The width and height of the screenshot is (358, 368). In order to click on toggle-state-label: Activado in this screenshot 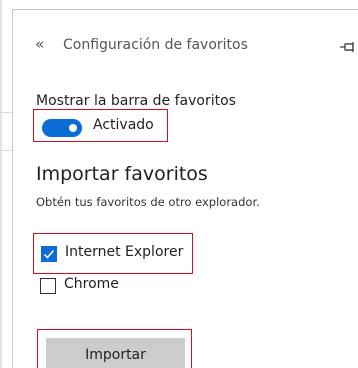, I will do `click(123, 125)`.